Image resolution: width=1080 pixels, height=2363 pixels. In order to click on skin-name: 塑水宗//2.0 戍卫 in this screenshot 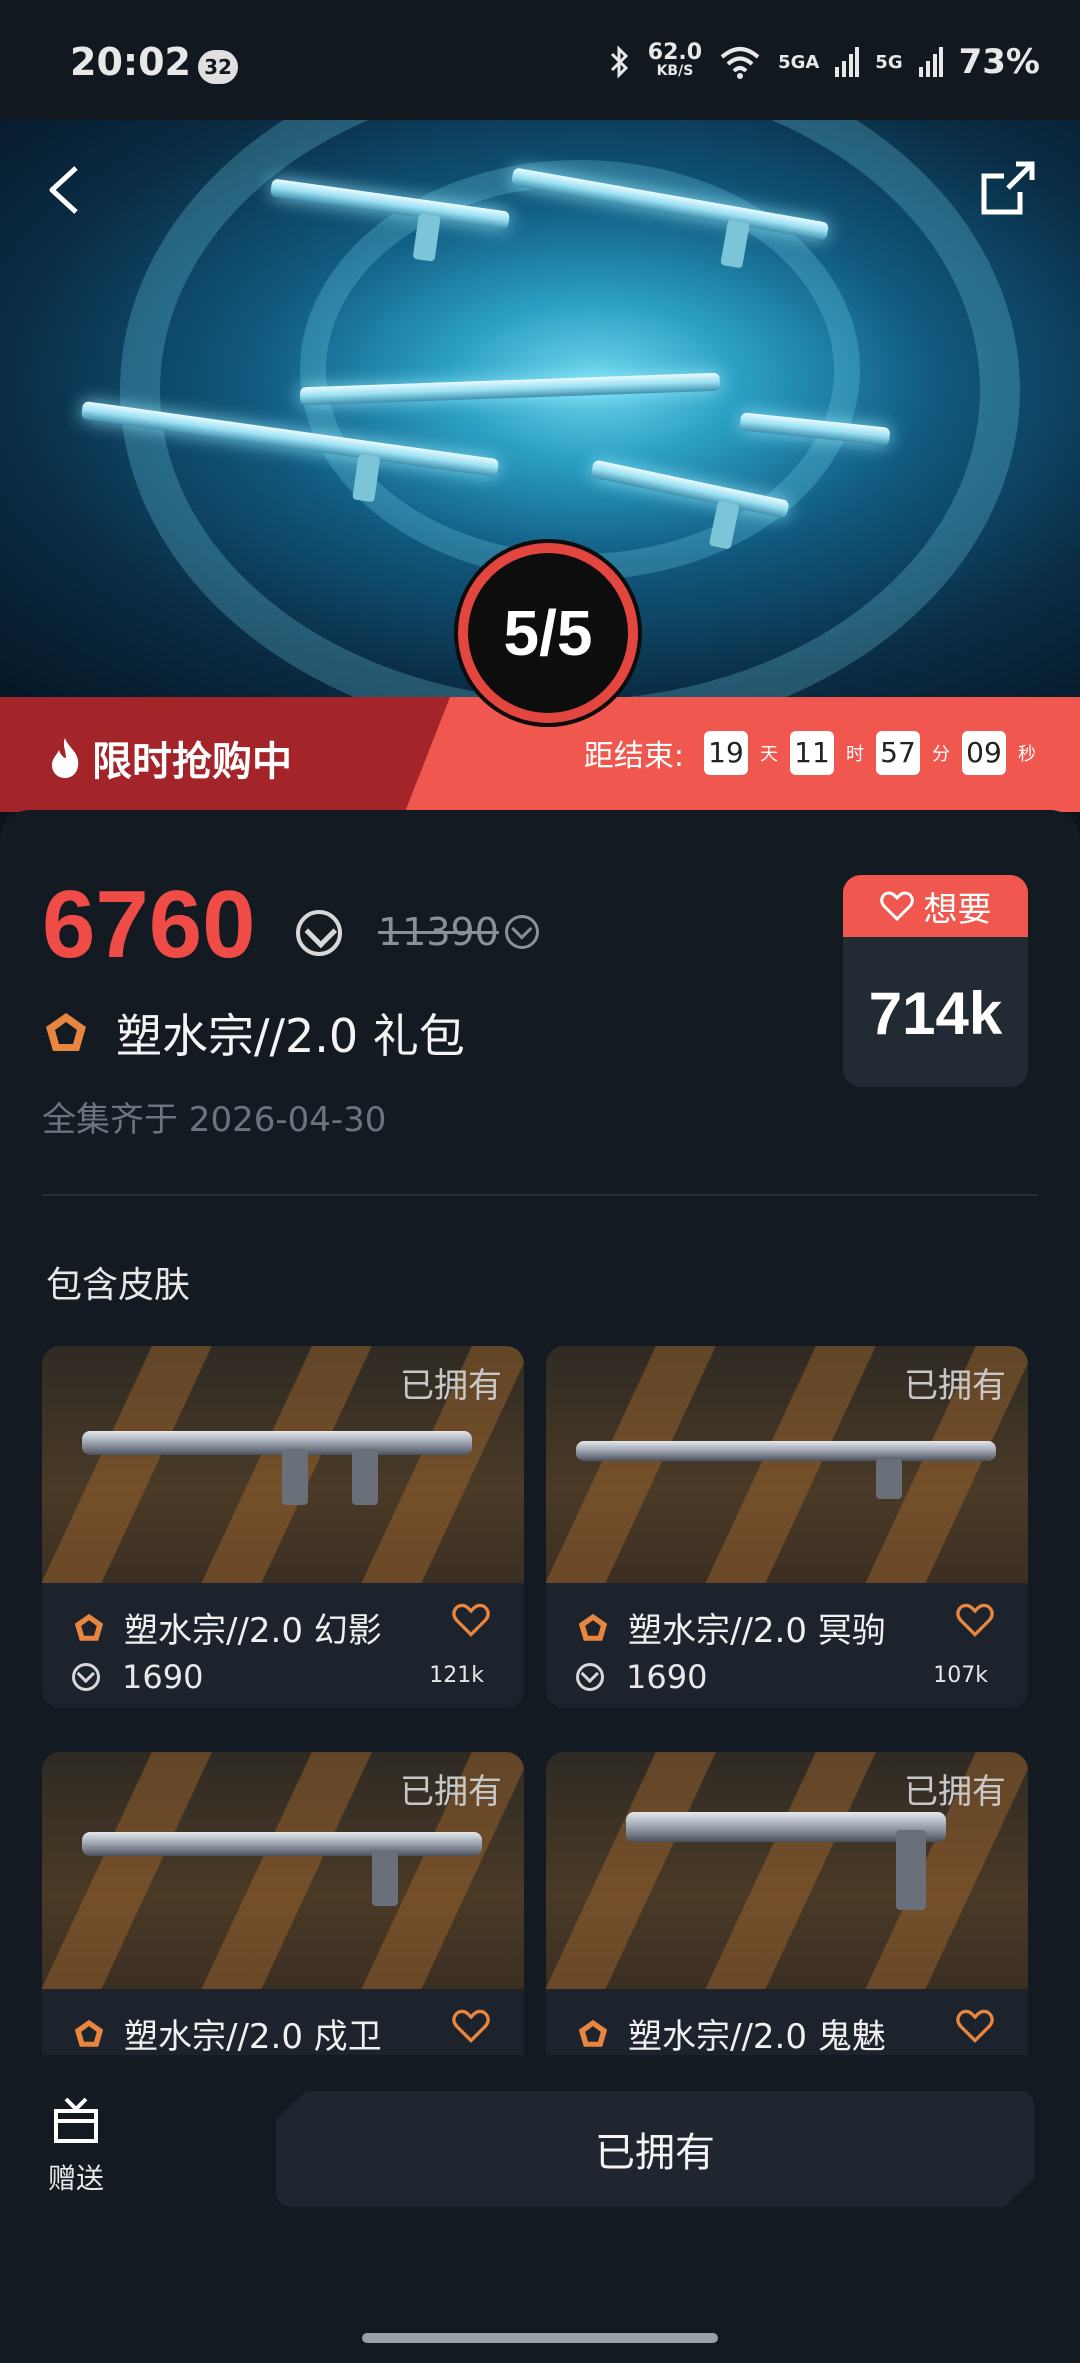, I will do `click(227, 2033)`.